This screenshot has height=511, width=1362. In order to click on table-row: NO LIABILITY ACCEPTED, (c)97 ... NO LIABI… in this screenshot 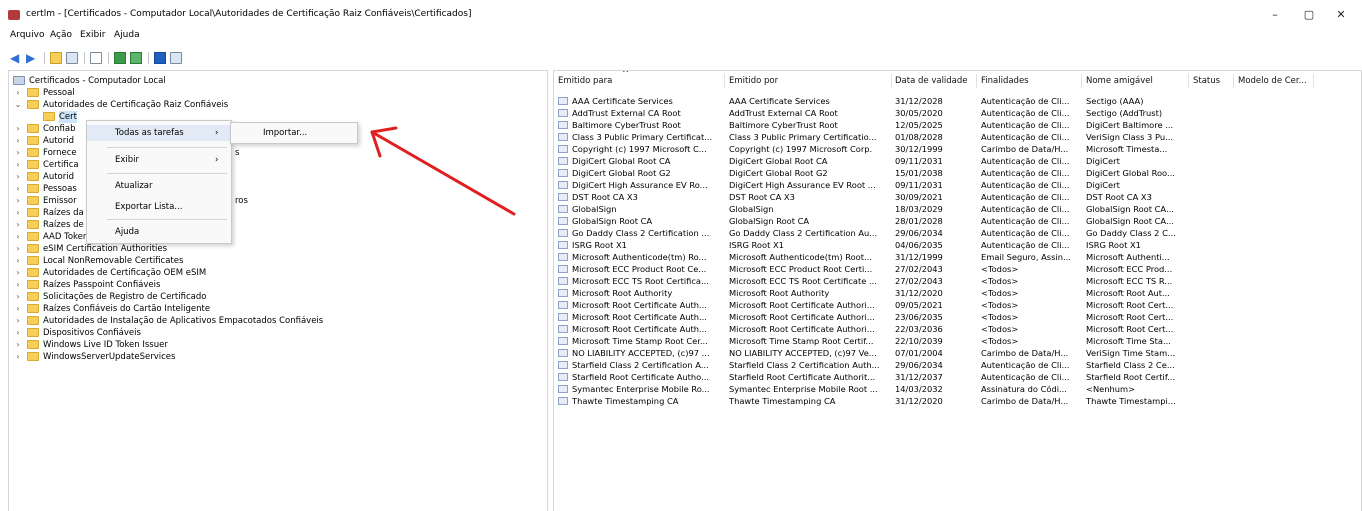, I will do `click(957, 353)`.